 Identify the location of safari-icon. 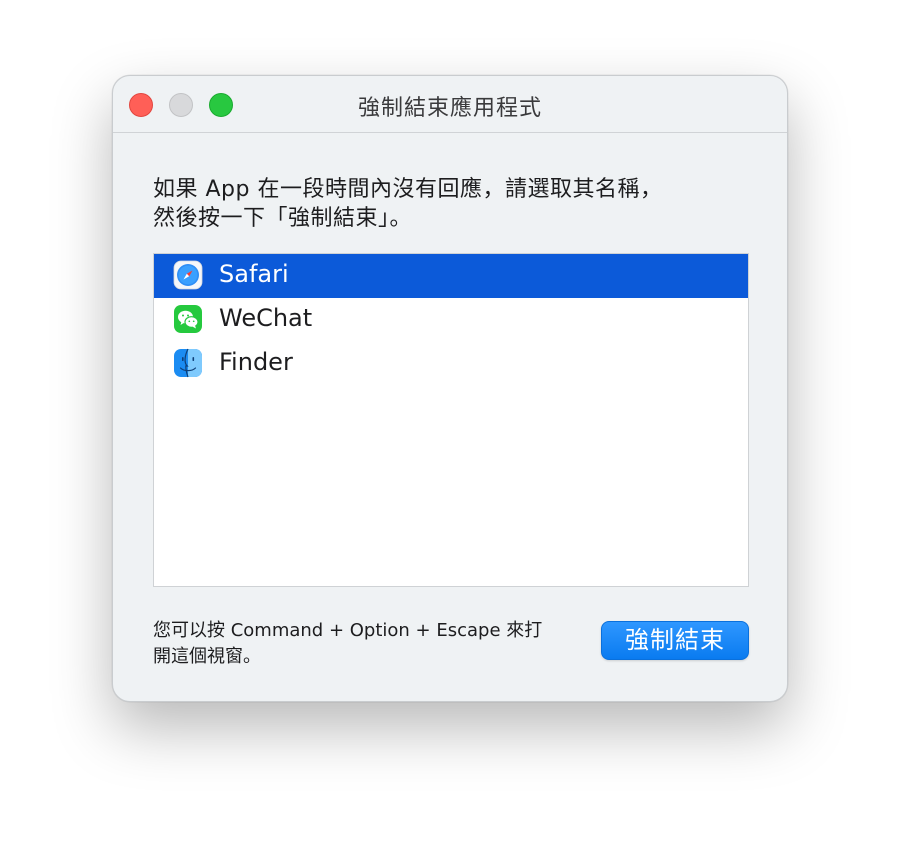
(188, 275).